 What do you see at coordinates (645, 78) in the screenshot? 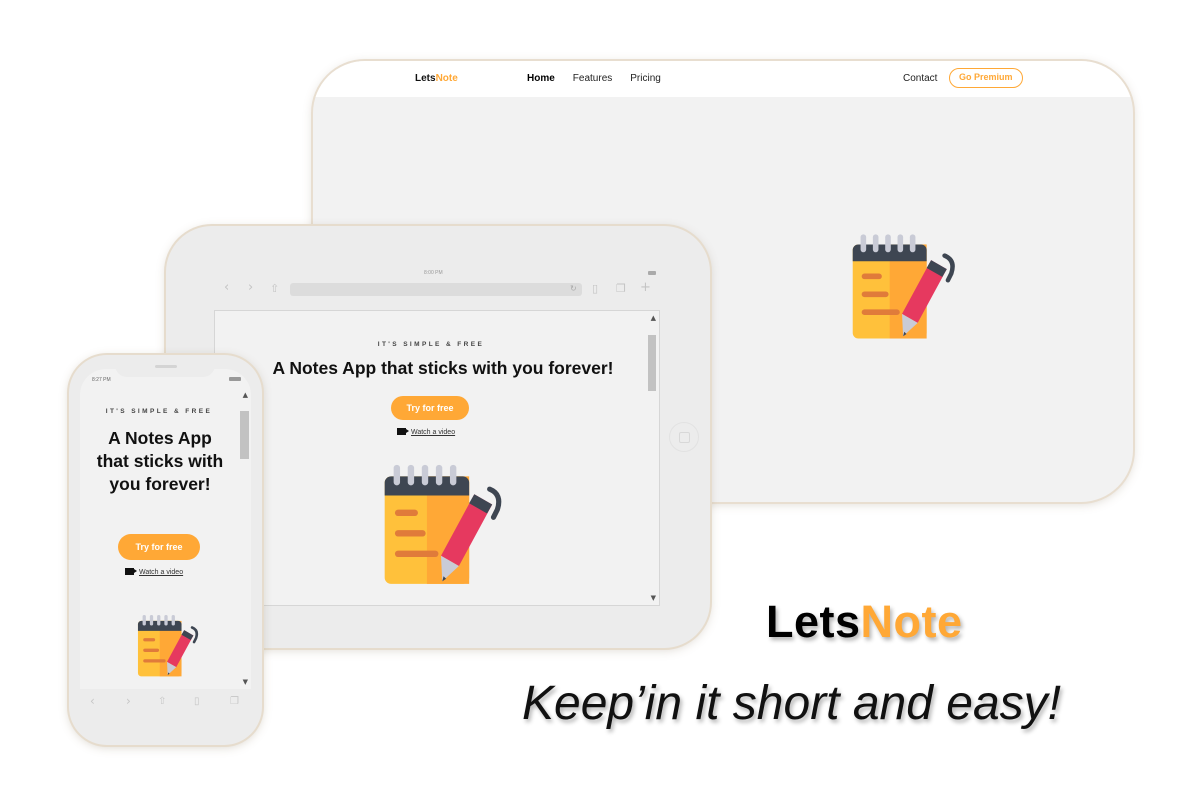
I see `nav-pricing: Pricing` at bounding box center [645, 78].